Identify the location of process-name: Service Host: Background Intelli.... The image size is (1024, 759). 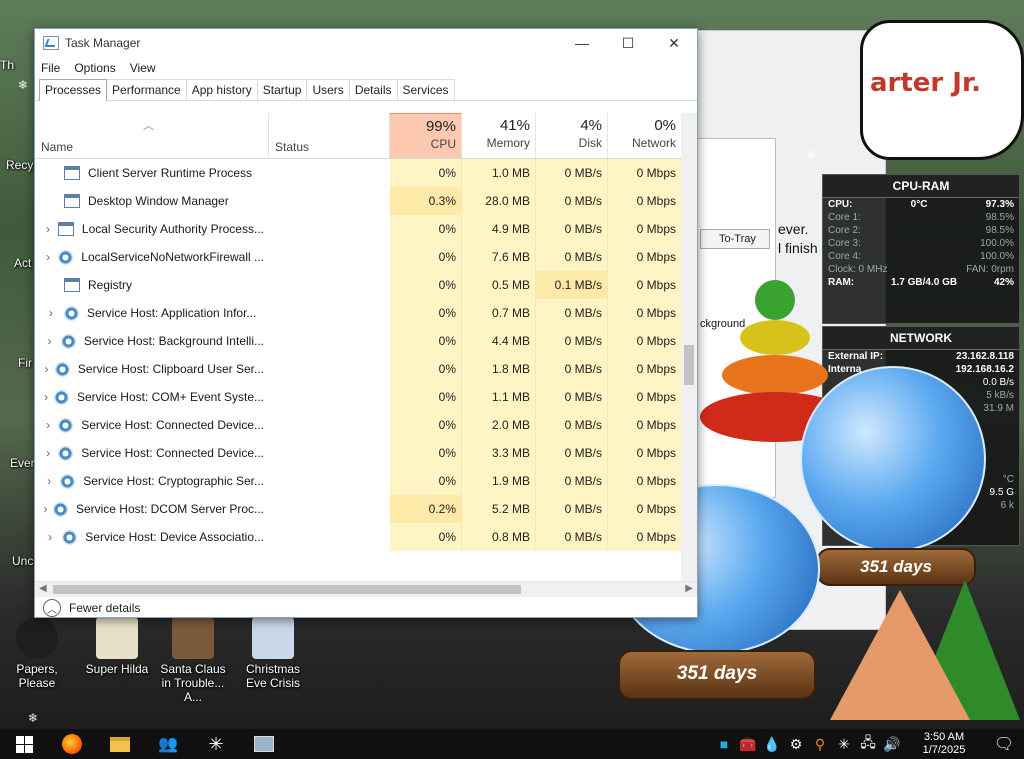
(173, 341).